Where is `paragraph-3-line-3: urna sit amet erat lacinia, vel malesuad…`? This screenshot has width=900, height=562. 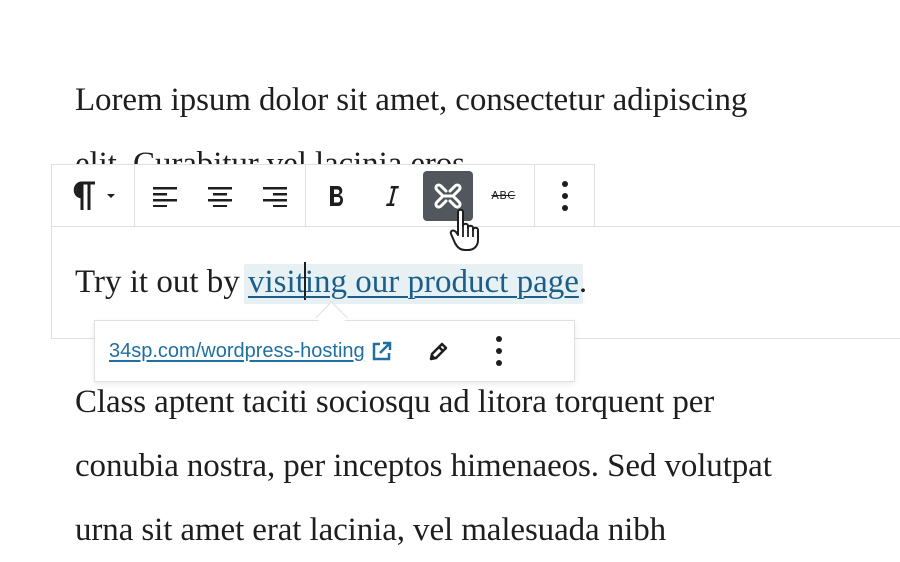 paragraph-3-line-3: urna sit amet erat lacinia, vel malesuad… is located at coordinates (370, 530).